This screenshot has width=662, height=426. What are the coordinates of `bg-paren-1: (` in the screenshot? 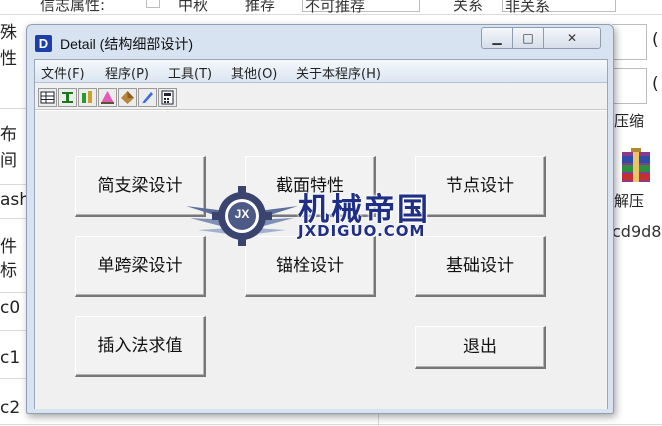 It's located at (655, 40).